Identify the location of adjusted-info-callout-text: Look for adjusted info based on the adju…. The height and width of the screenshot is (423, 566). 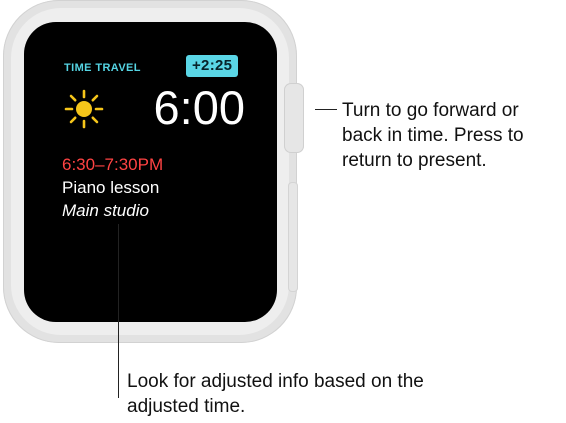
(275, 394).